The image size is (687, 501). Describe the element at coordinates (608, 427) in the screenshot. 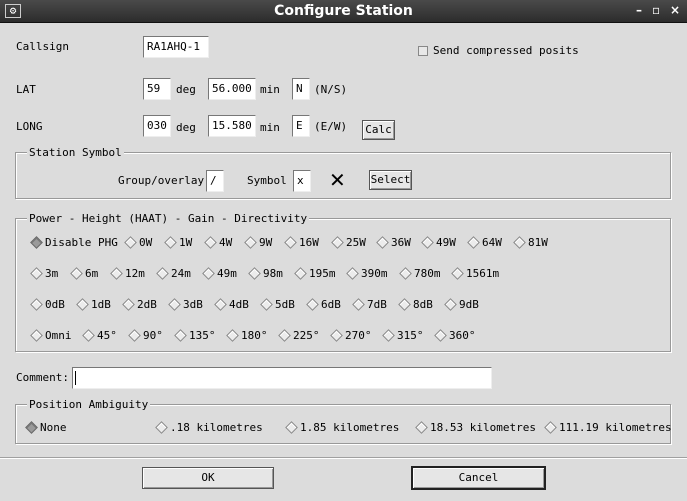

I see `ambiguity-radio: 111.19 kilometres` at that location.